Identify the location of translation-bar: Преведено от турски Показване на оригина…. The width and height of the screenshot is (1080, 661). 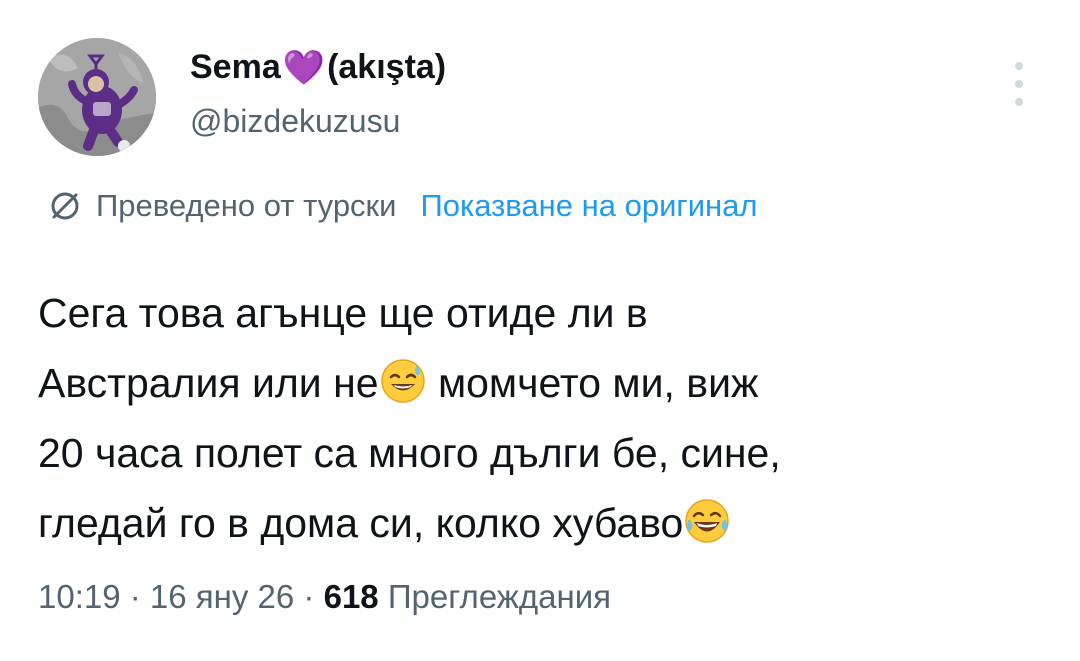
(403, 206).